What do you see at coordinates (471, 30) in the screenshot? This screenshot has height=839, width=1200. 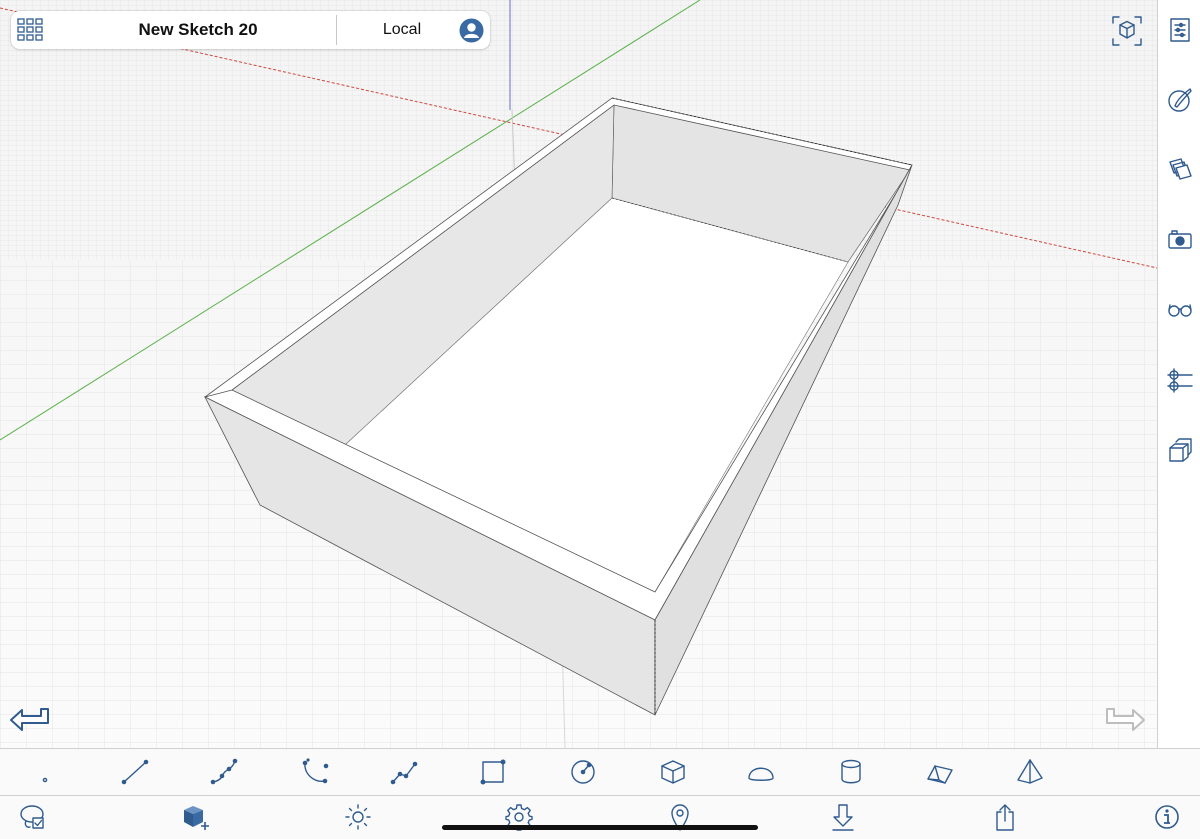 I see `user-icon` at bounding box center [471, 30].